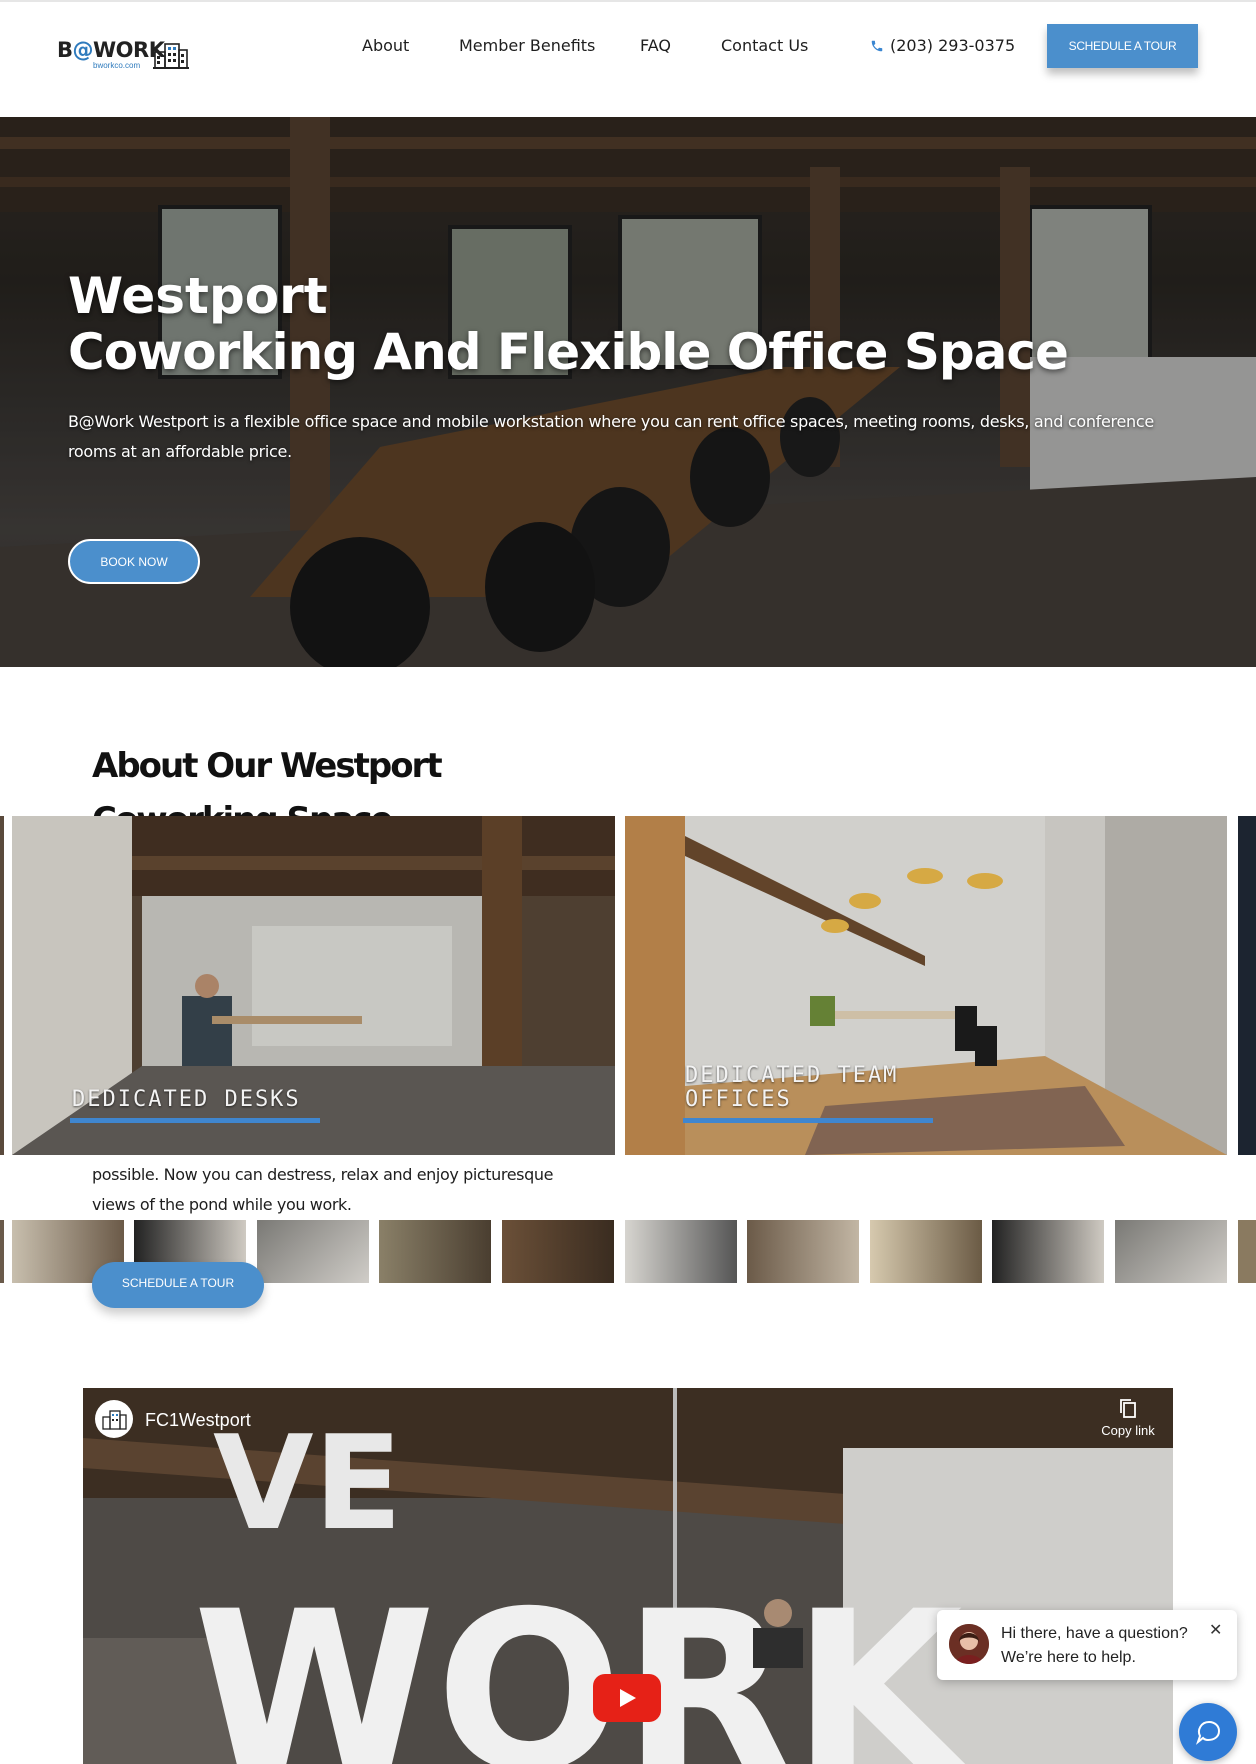  What do you see at coordinates (792, 1087) in the screenshot?
I see `slide-caption: DEDICATED TEAM OFFICES` at bounding box center [792, 1087].